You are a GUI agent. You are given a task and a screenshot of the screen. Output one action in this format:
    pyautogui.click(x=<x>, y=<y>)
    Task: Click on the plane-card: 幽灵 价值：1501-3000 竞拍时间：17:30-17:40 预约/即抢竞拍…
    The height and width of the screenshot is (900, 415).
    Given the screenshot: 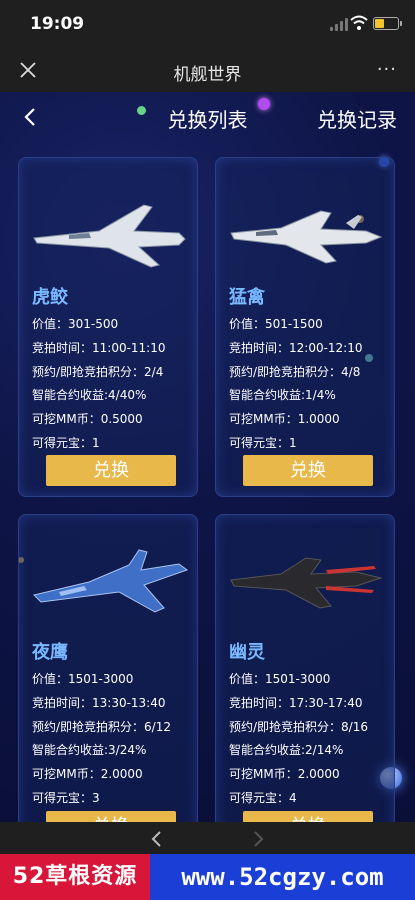 What is the action you would take?
    pyautogui.click(x=305, y=668)
    